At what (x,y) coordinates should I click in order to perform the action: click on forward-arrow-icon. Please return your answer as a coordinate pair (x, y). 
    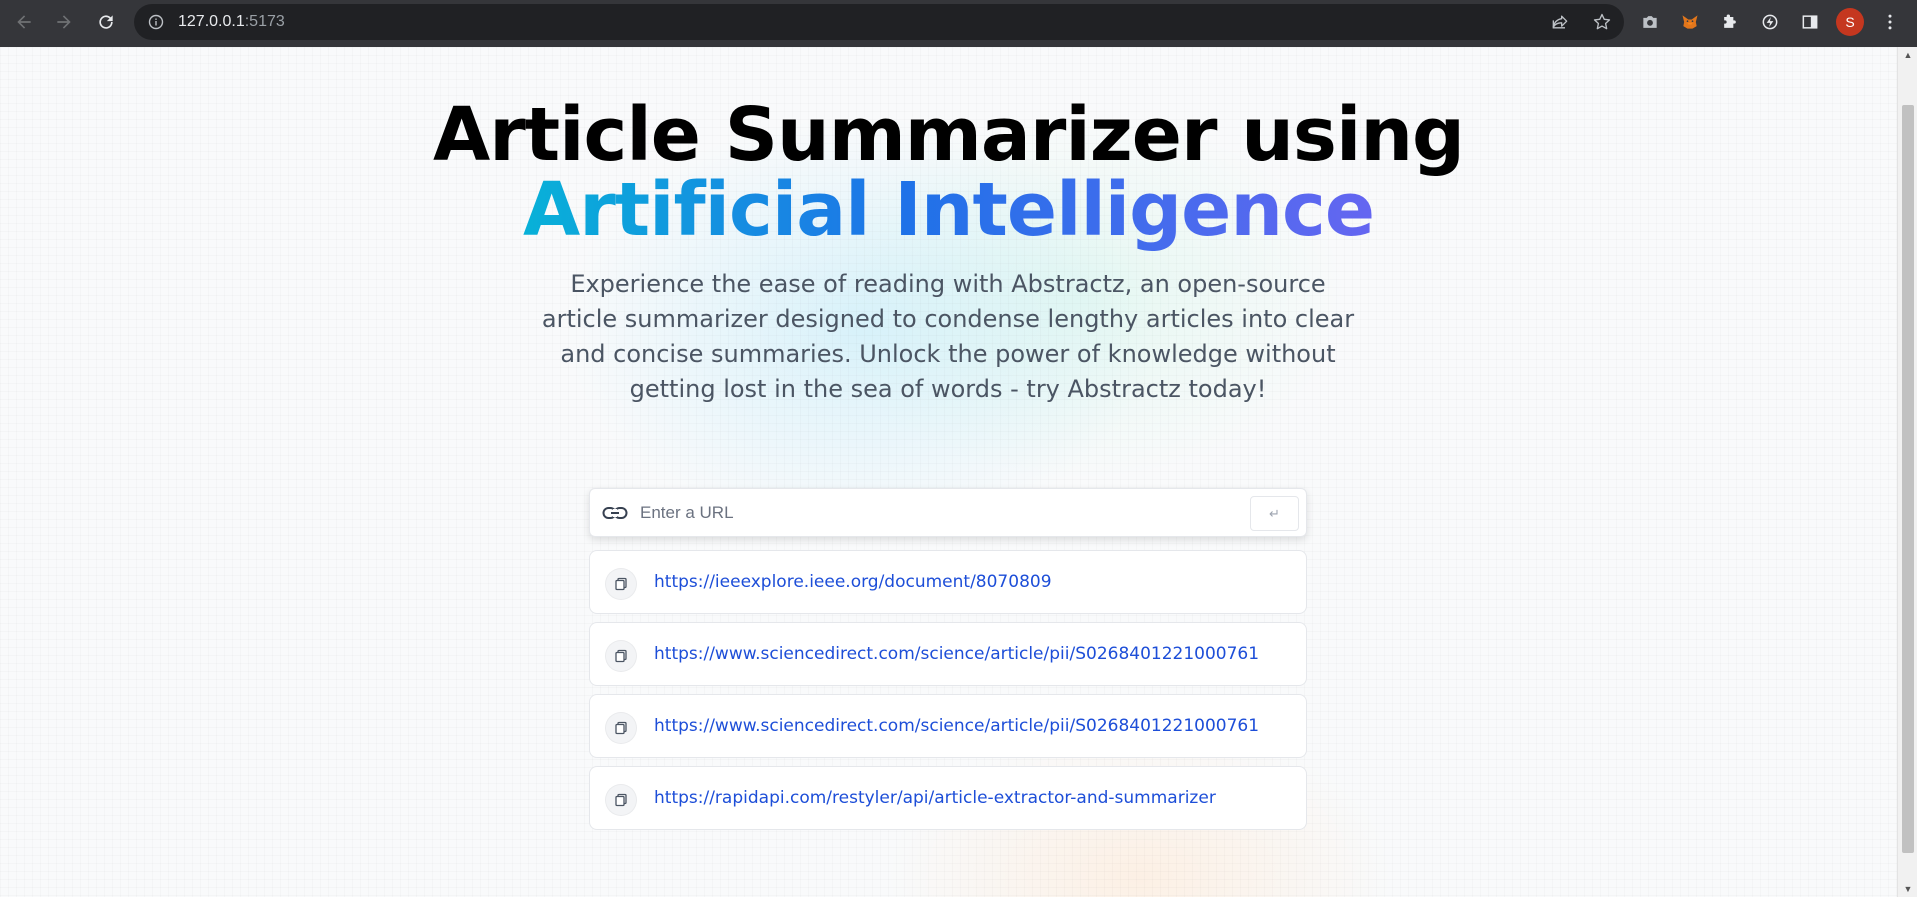
    Looking at the image, I should click on (64, 22).